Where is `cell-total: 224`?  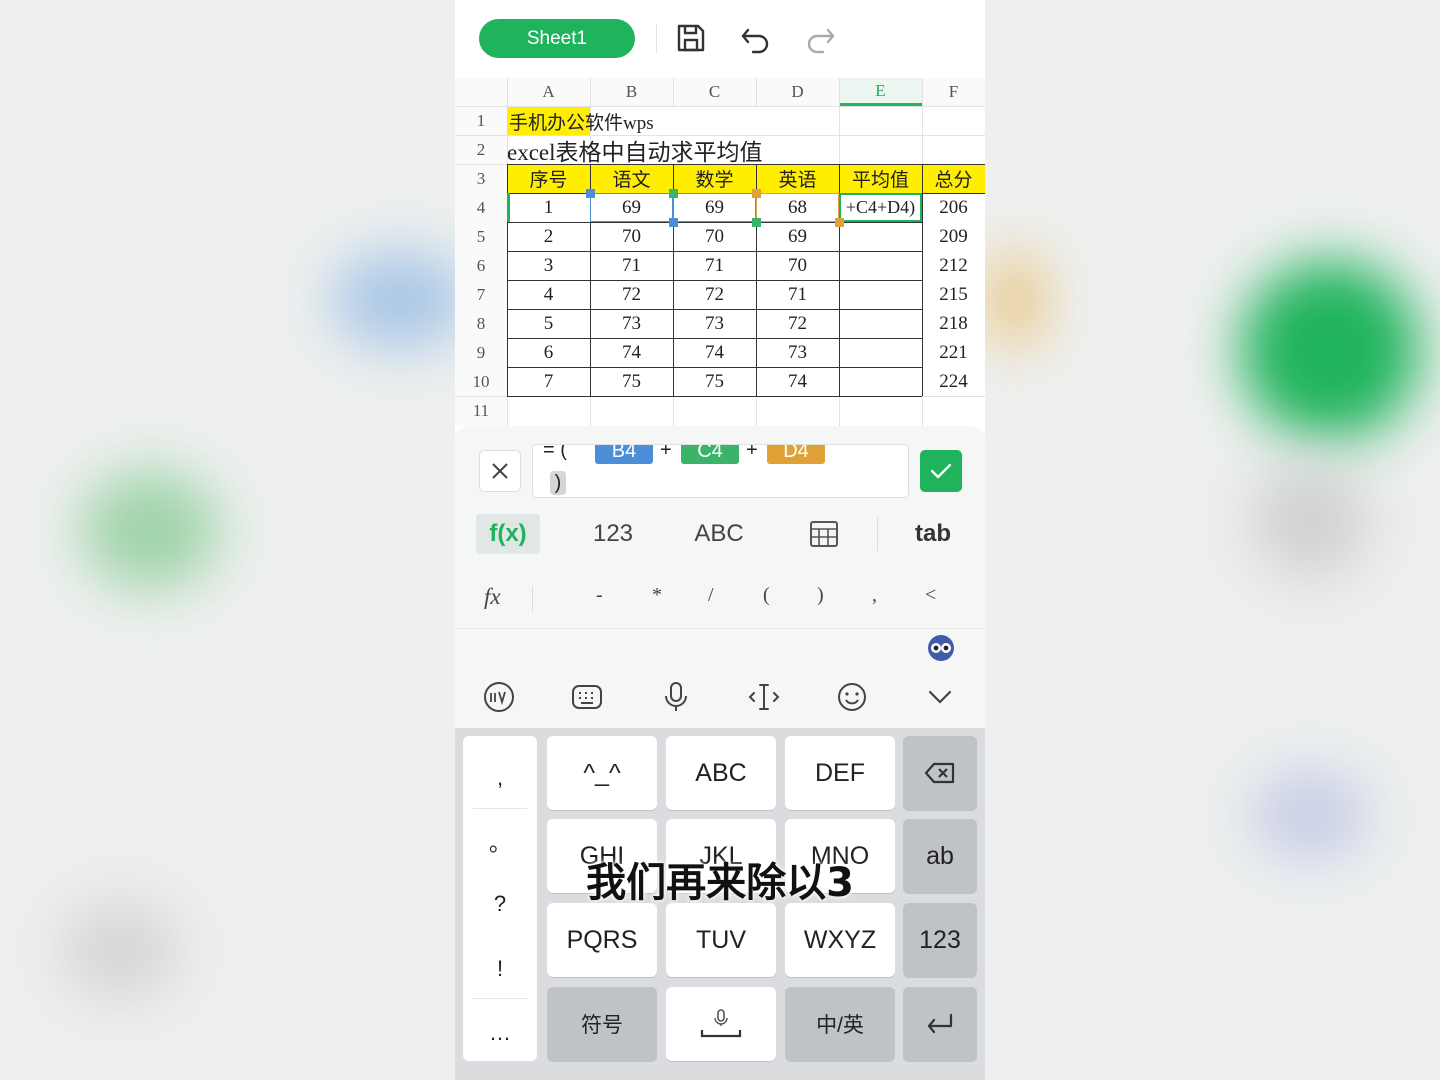 cell-total: 224 is located at coordinates (953, 381).